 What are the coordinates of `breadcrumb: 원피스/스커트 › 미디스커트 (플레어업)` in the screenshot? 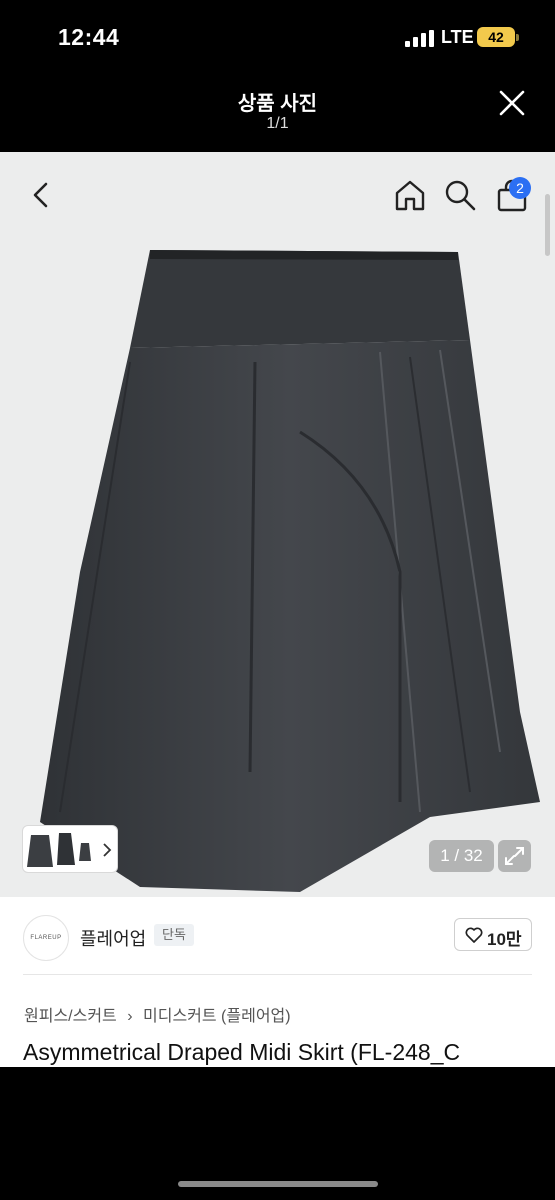 It's located at (160, 1014).